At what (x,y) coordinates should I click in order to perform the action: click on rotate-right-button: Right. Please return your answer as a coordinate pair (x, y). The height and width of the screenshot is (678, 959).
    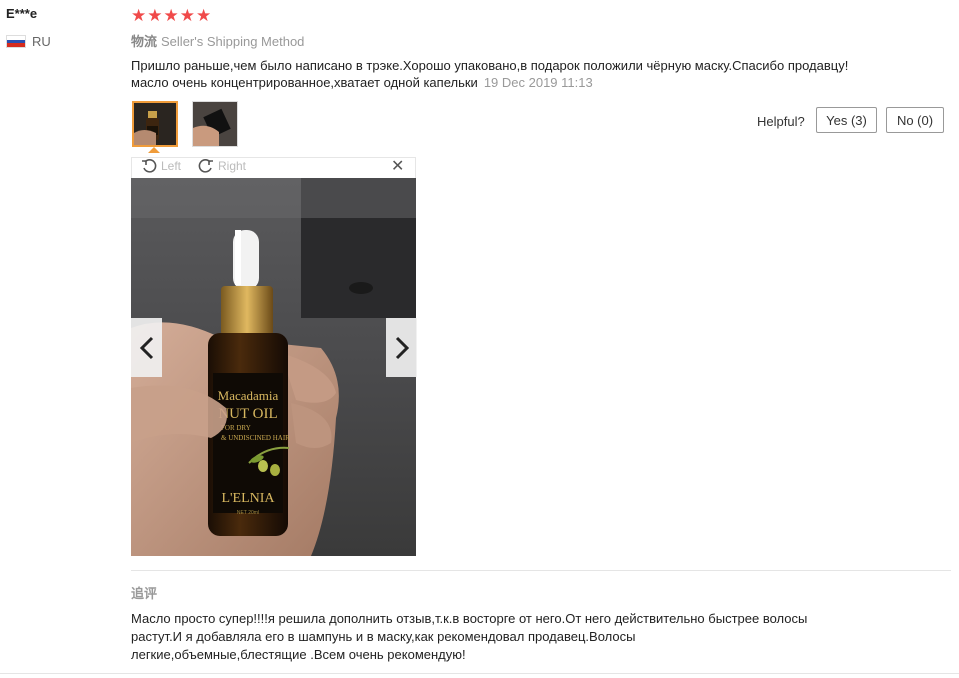
    Looking at the image, I should click on (222, 166).